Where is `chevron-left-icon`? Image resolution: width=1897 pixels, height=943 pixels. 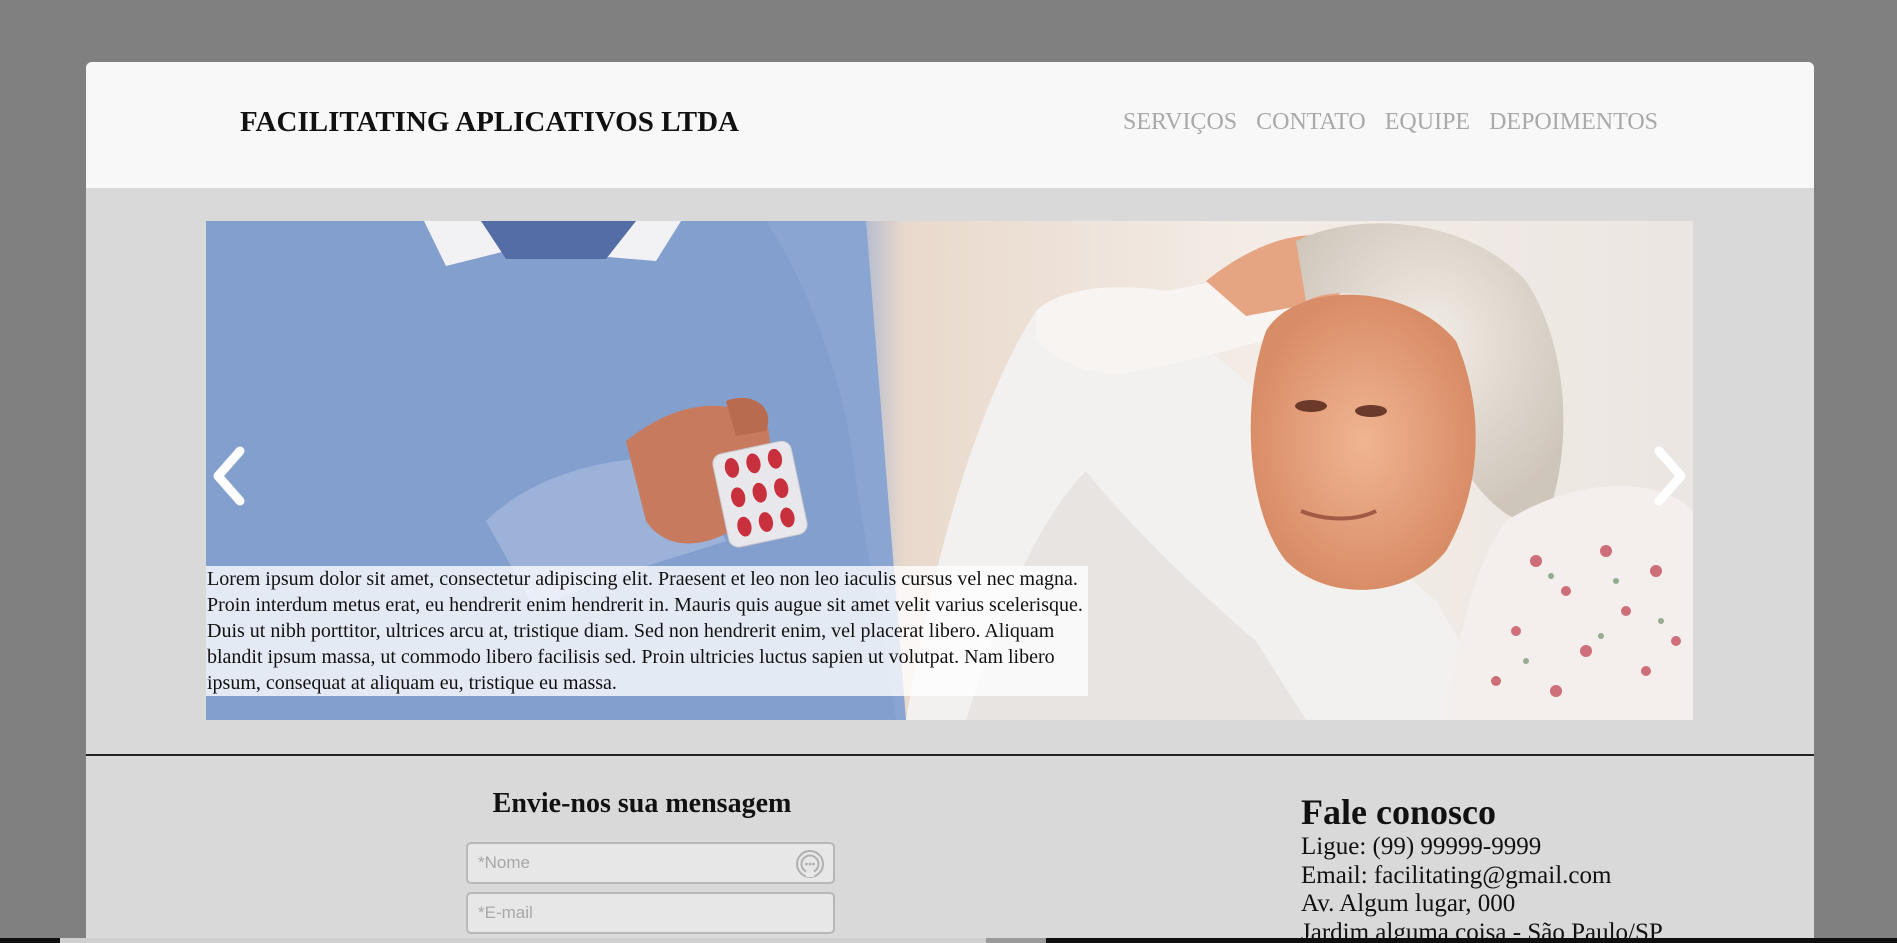 chevron-left-icon is located at coordinates (229, 476).